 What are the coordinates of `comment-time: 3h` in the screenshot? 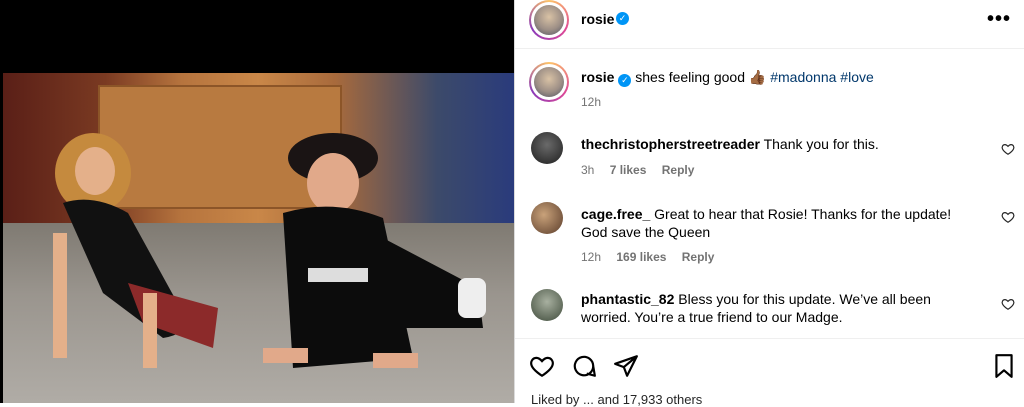 It's located at (587, 170).